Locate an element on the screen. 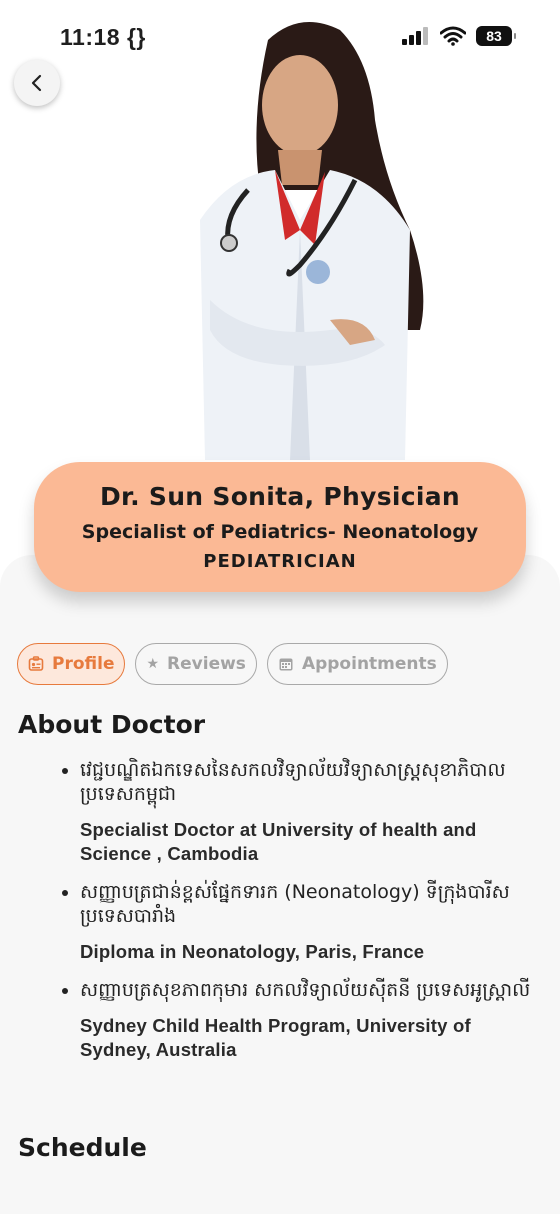  id-card-icon is located at coordinates (36, 663).